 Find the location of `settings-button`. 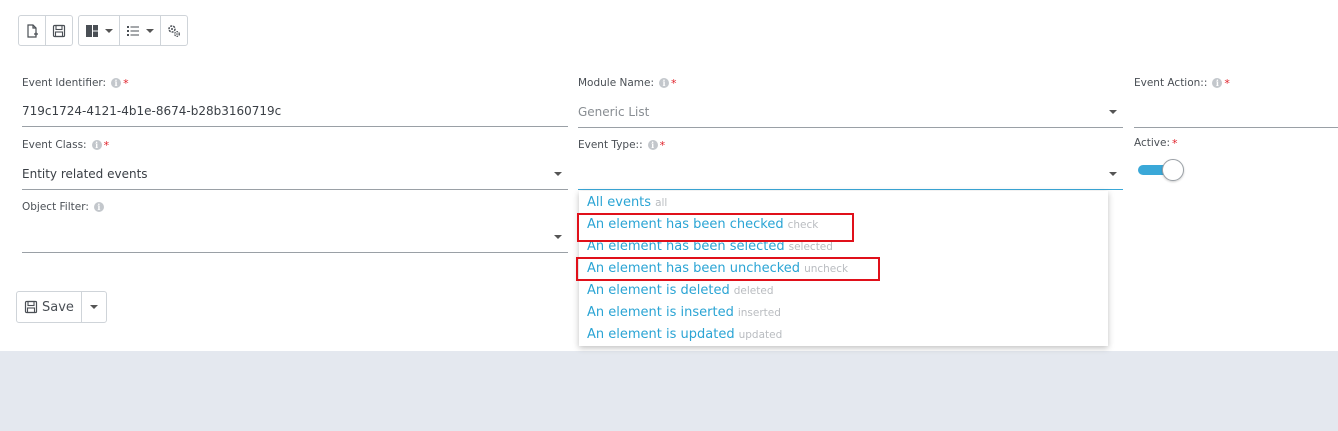

settings-button is located at coordinates (174, 30).